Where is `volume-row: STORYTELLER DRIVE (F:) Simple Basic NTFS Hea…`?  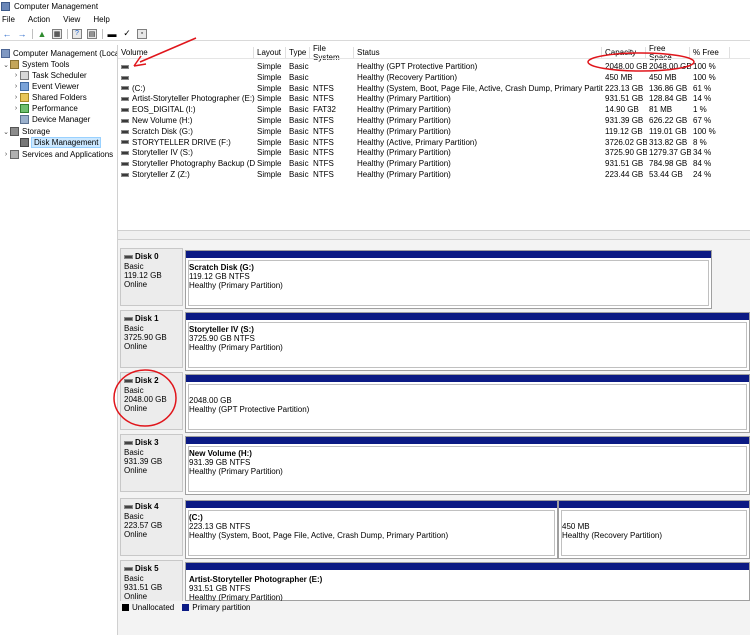 volume-row: STORYTELLER DRIVE (F:) Simple Basic NTFS Hea… is located at coordinates (434, 142).